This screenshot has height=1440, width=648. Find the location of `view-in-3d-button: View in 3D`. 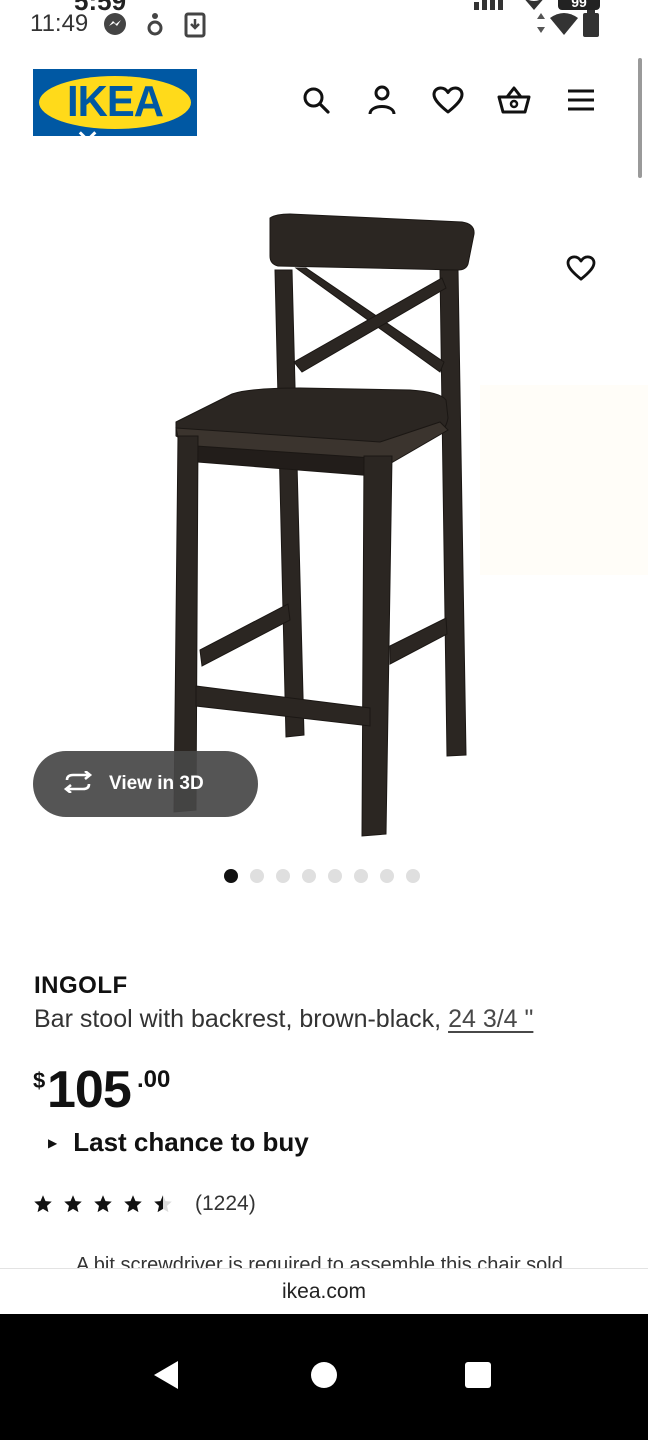

view-in-3d-button: View in 3D is located at coordinates (145, 784).